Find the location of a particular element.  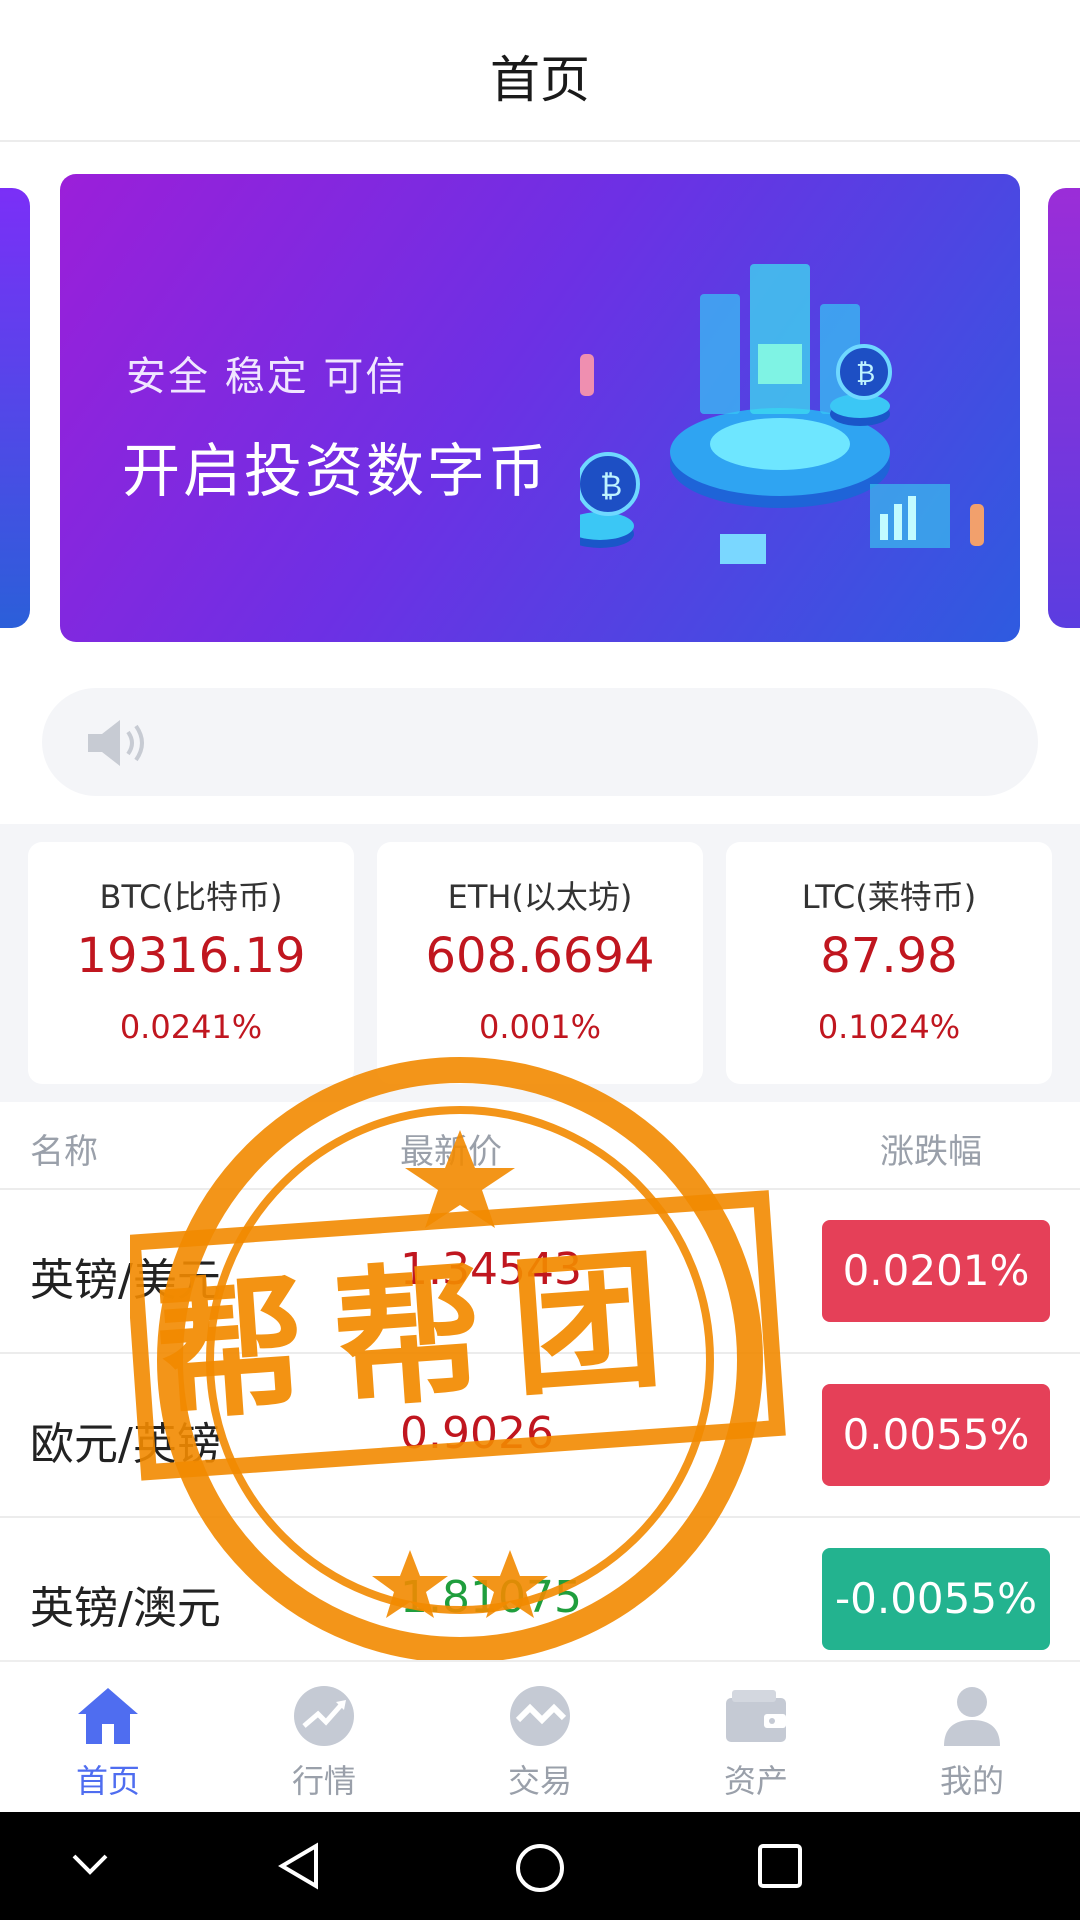

quote-card-ltc: LTC(莱特币) 87.98 0.1024% is located at coordinates (889, 963).